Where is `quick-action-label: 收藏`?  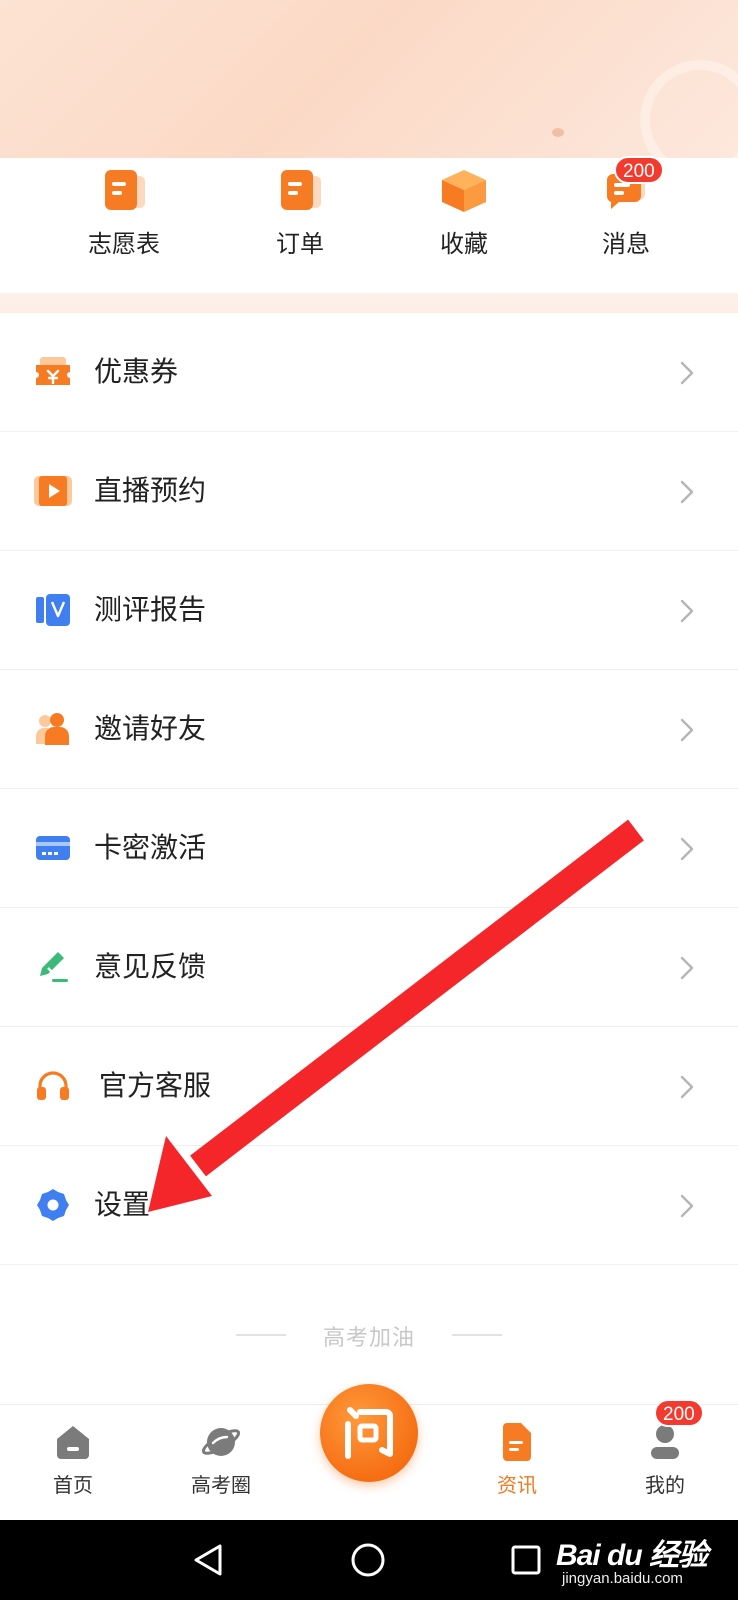
quick-action-label: 收藏 is located at coordinates (464, 244).